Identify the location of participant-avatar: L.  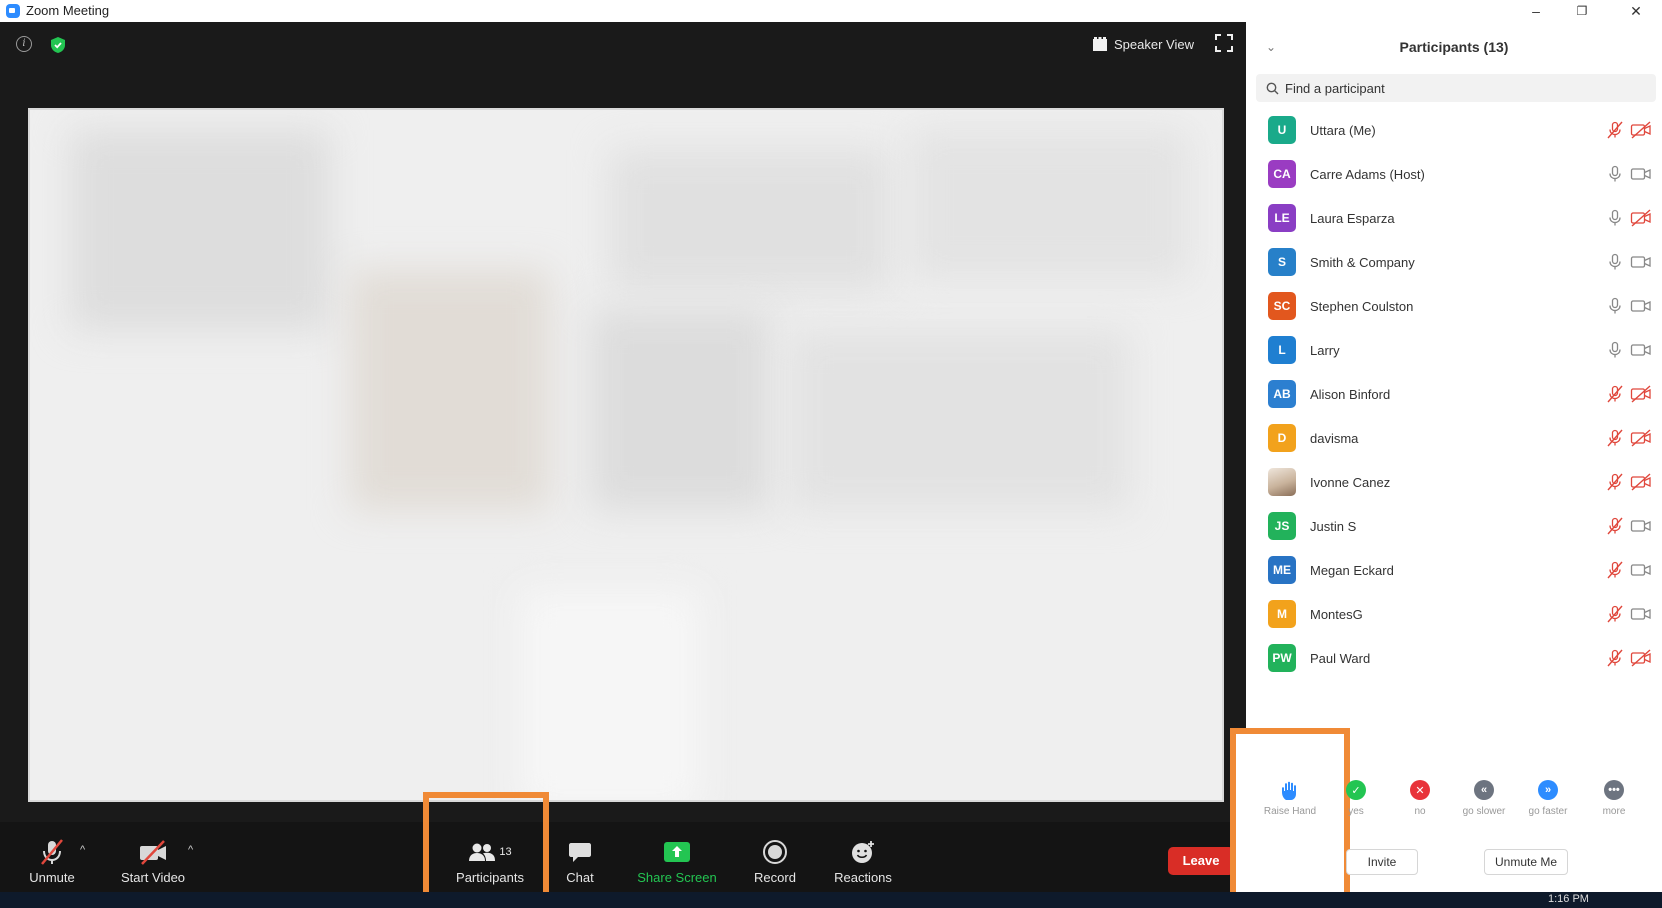
(1282, 350).